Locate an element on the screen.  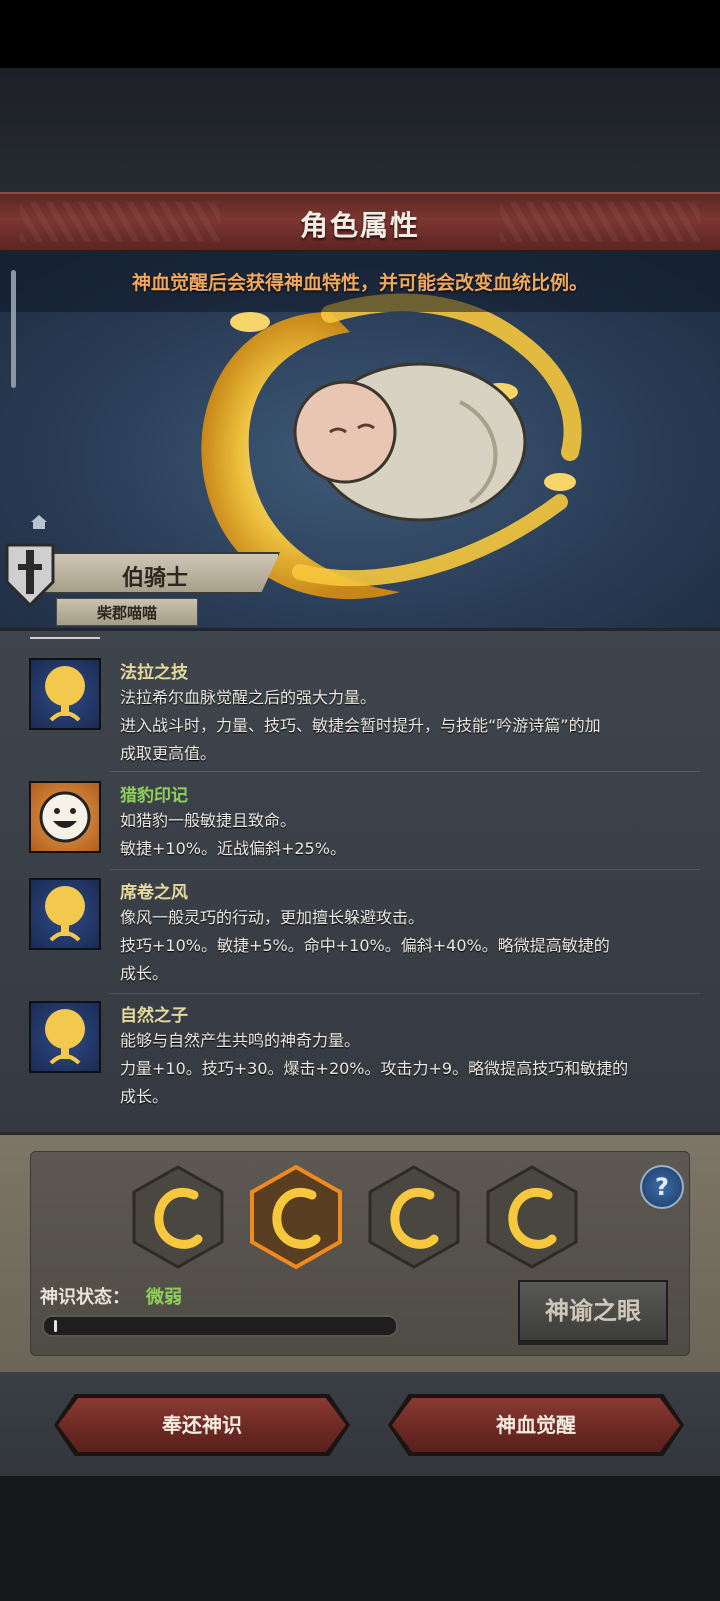
scrollbar-thumb is located at coordinates (13, 329).